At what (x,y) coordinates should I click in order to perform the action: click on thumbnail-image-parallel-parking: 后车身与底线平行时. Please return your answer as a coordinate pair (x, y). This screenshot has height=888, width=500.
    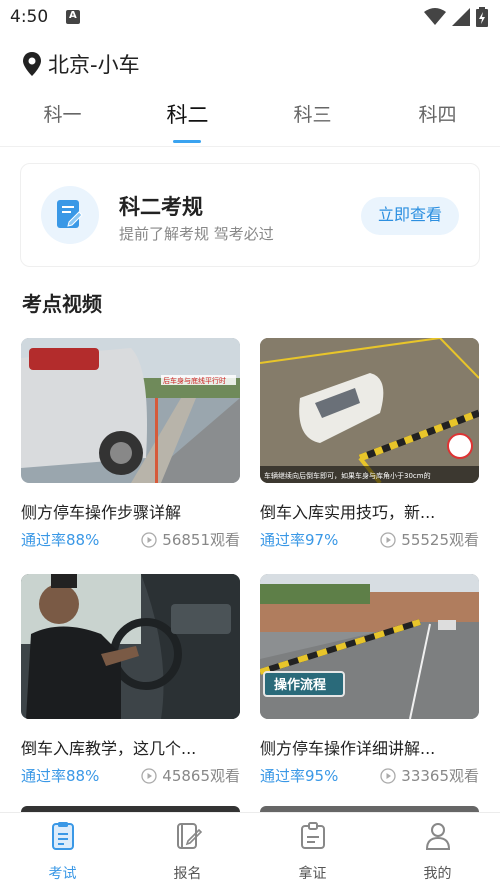
    Looking at the image, I should click on (130, 410).